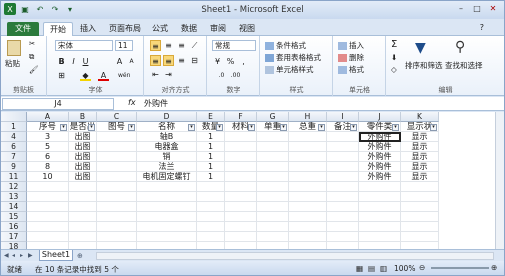 The height and width of the screenshot is (276, 505). What do you see at coordinates (218, 29) in the screenshot?
I see `tab-review: 审阅` at bounding box center [218, 29].